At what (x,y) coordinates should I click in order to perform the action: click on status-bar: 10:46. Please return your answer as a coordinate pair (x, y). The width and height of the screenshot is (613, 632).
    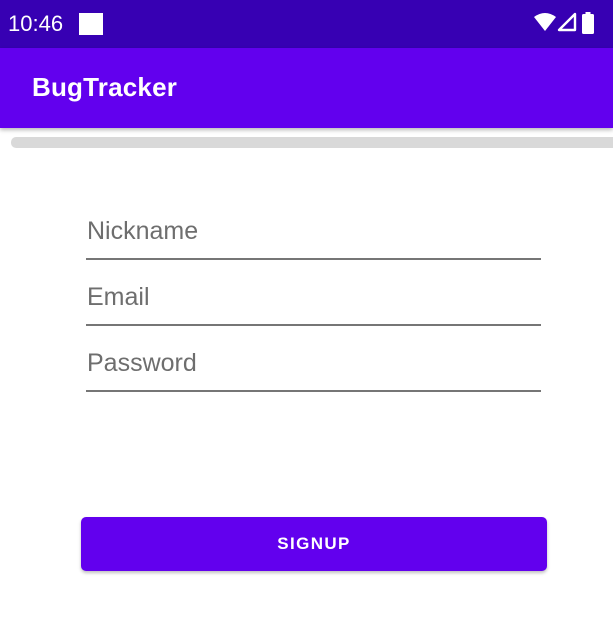
    Looking at the image, I should click on (306, 24).